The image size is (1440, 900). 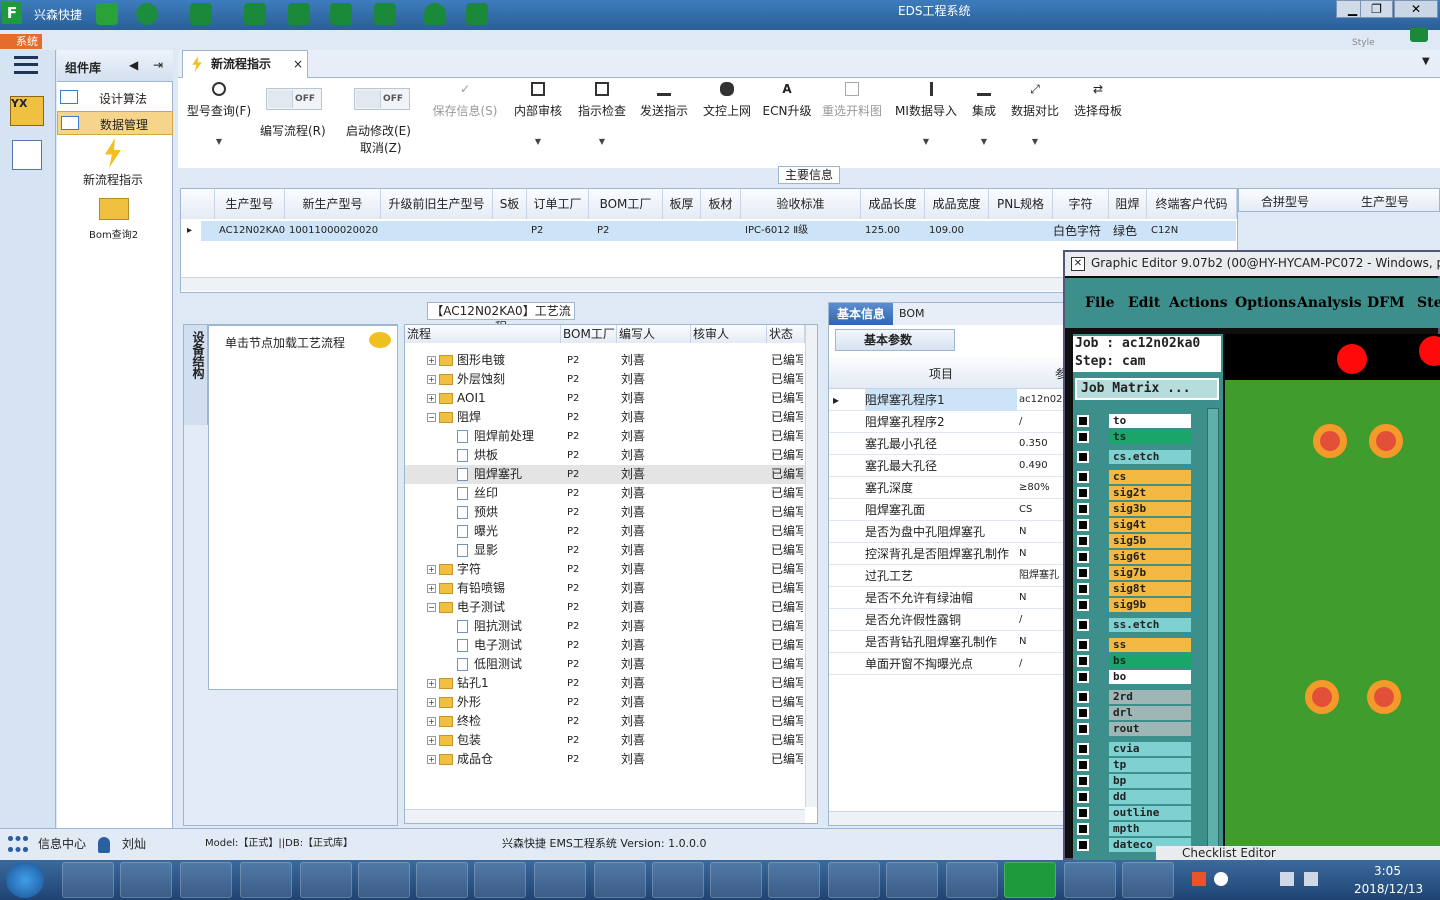 What do you see at coordinates (1419, 35) in the screenshot?
I see `phone-icon` at bounding box center [1419, 35].